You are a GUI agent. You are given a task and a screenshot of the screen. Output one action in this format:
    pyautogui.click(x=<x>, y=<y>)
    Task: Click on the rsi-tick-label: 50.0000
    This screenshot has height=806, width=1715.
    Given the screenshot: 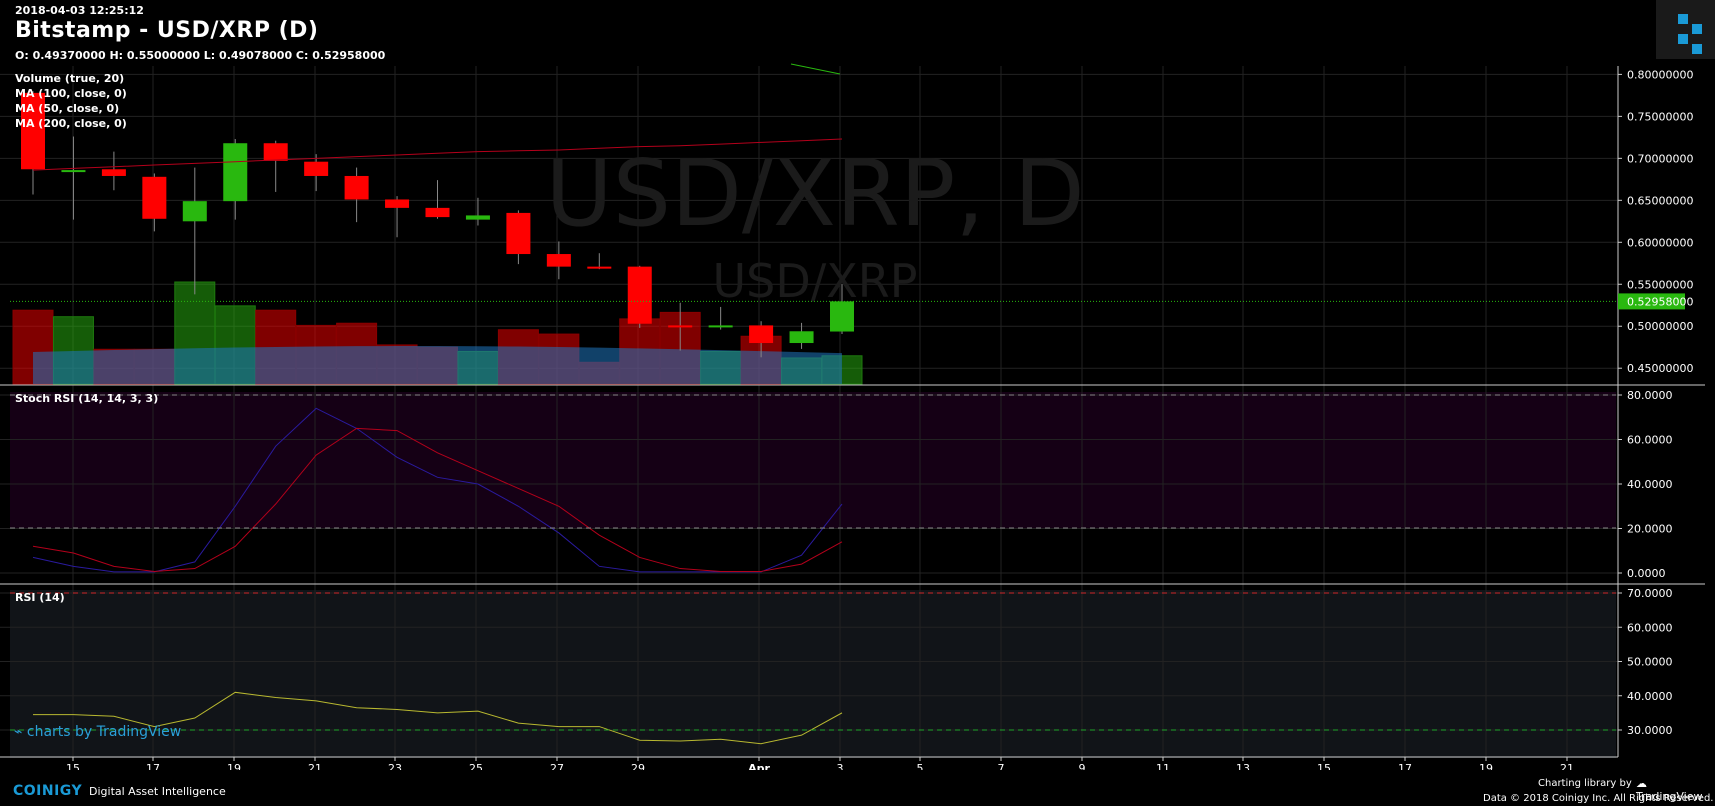 What is the action you would take?
    pyautogui.click(x=1650, y=662)
    